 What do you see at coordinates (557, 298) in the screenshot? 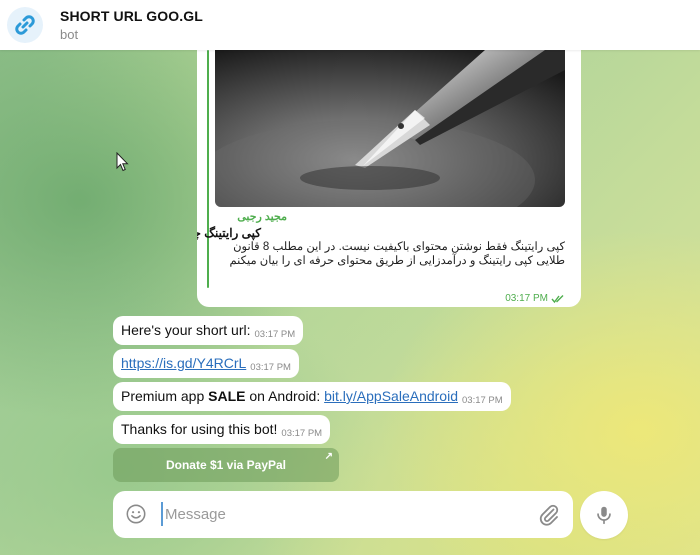
I see `double-check-icon` at bounding box center [557, 298].